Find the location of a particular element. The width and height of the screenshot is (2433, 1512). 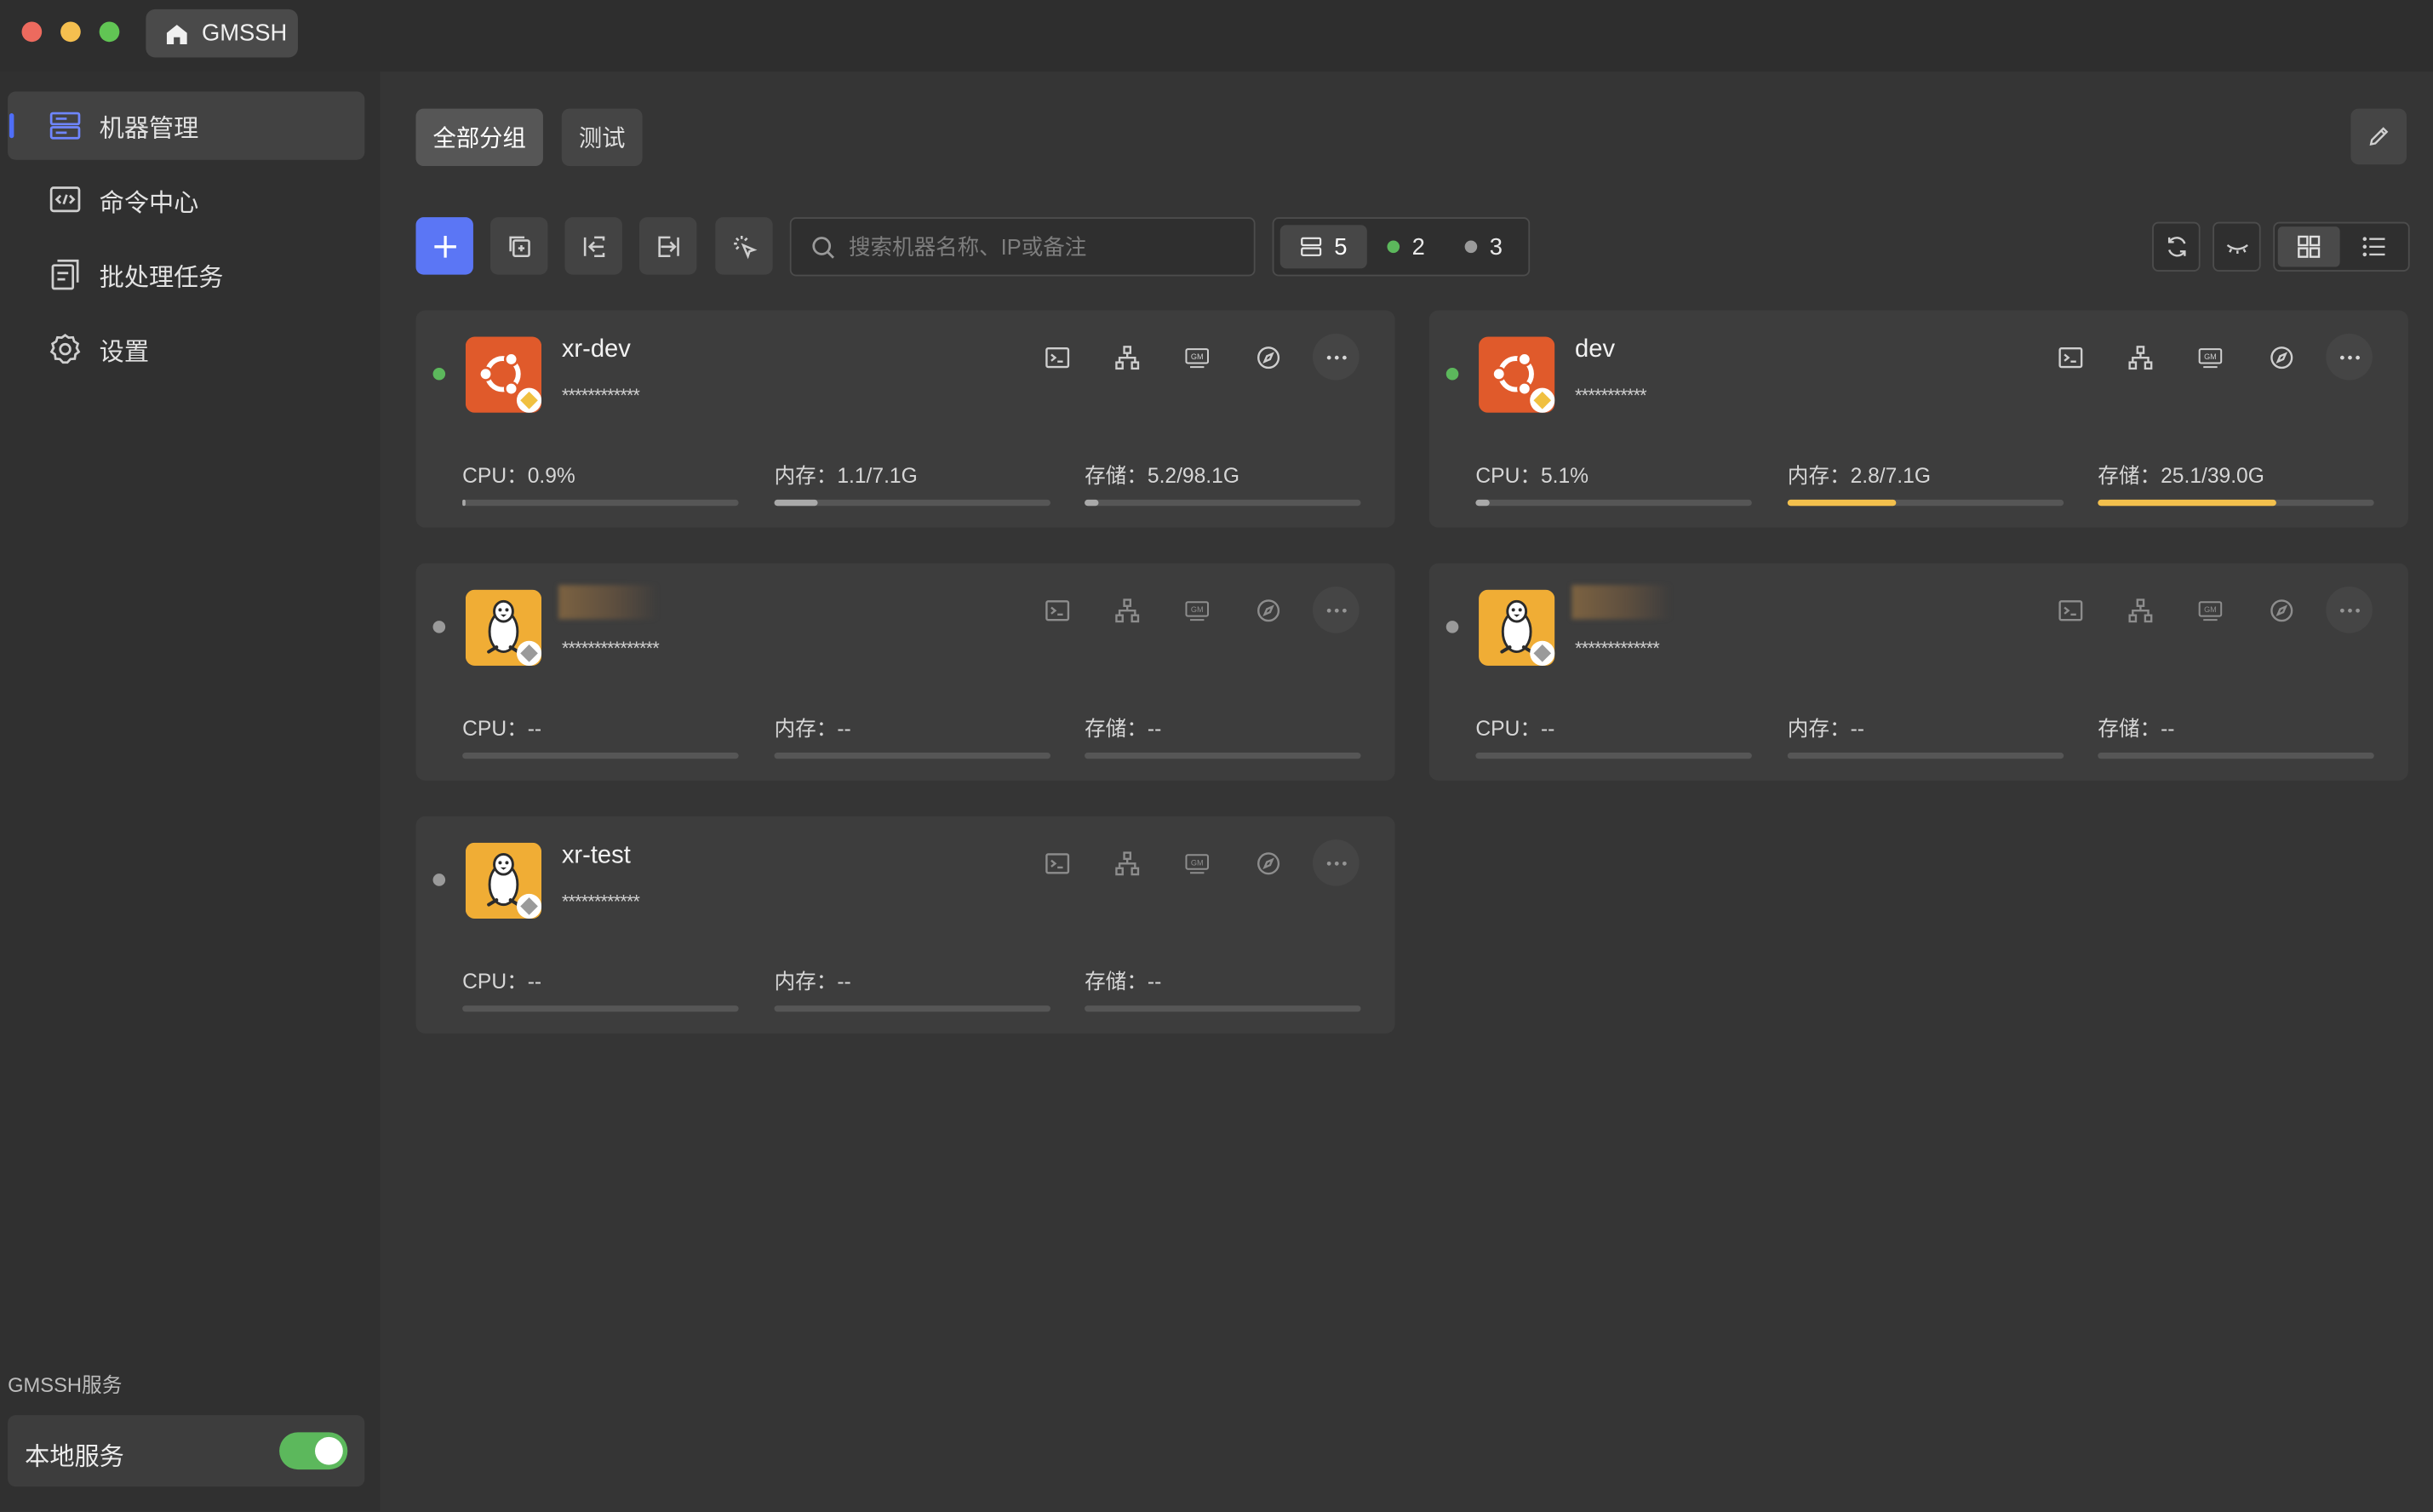

cpu-metric: CPU：-- is located at coordinates (1614, 735).